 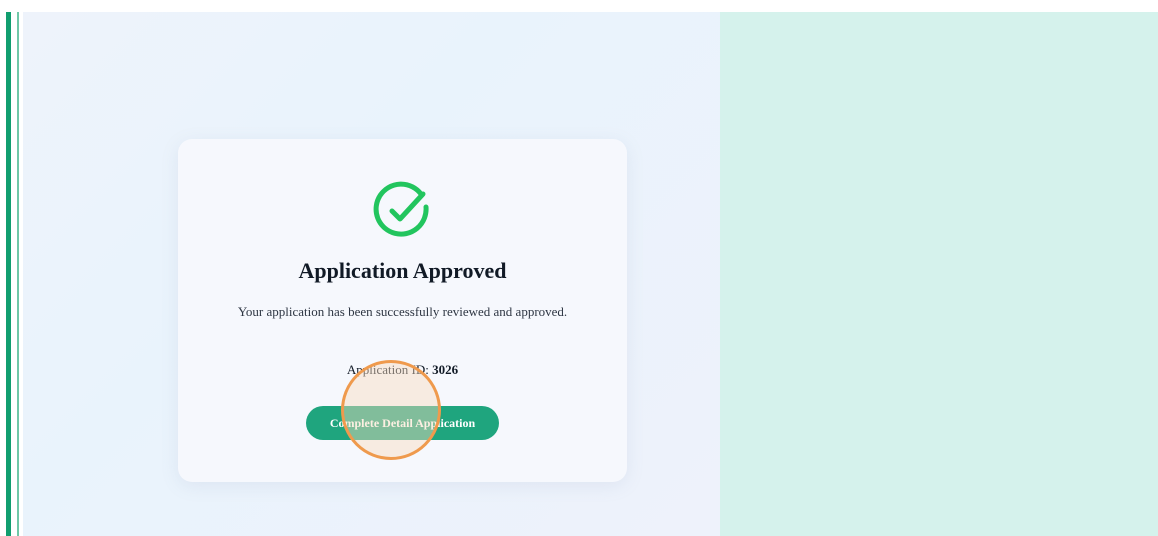 What do you see at coordinates (402, 211) in the screenshot?
I see `check-circle-icon` at bounding box center [402, 211].